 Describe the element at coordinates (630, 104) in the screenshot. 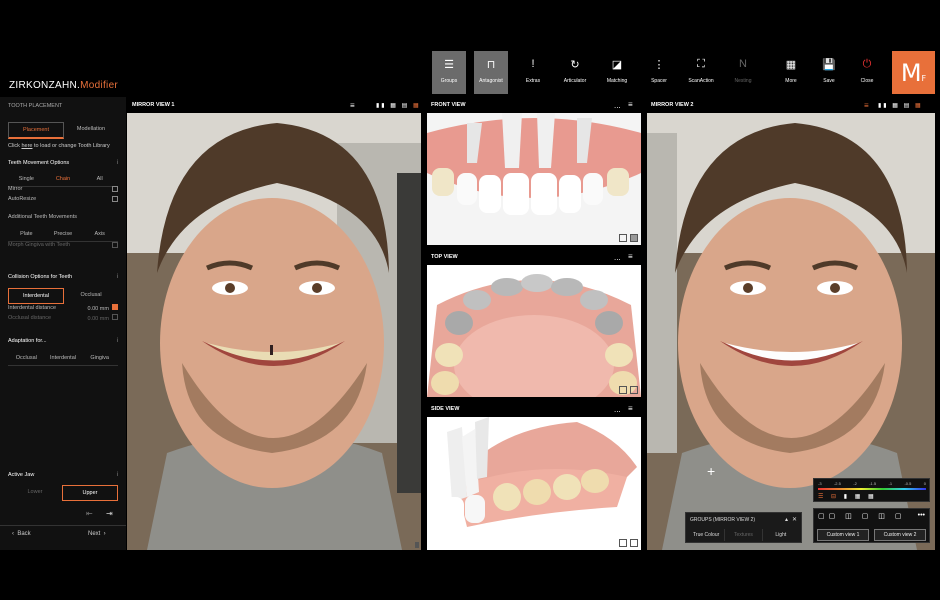

I see `front-menu-icon: ≡` at that location.